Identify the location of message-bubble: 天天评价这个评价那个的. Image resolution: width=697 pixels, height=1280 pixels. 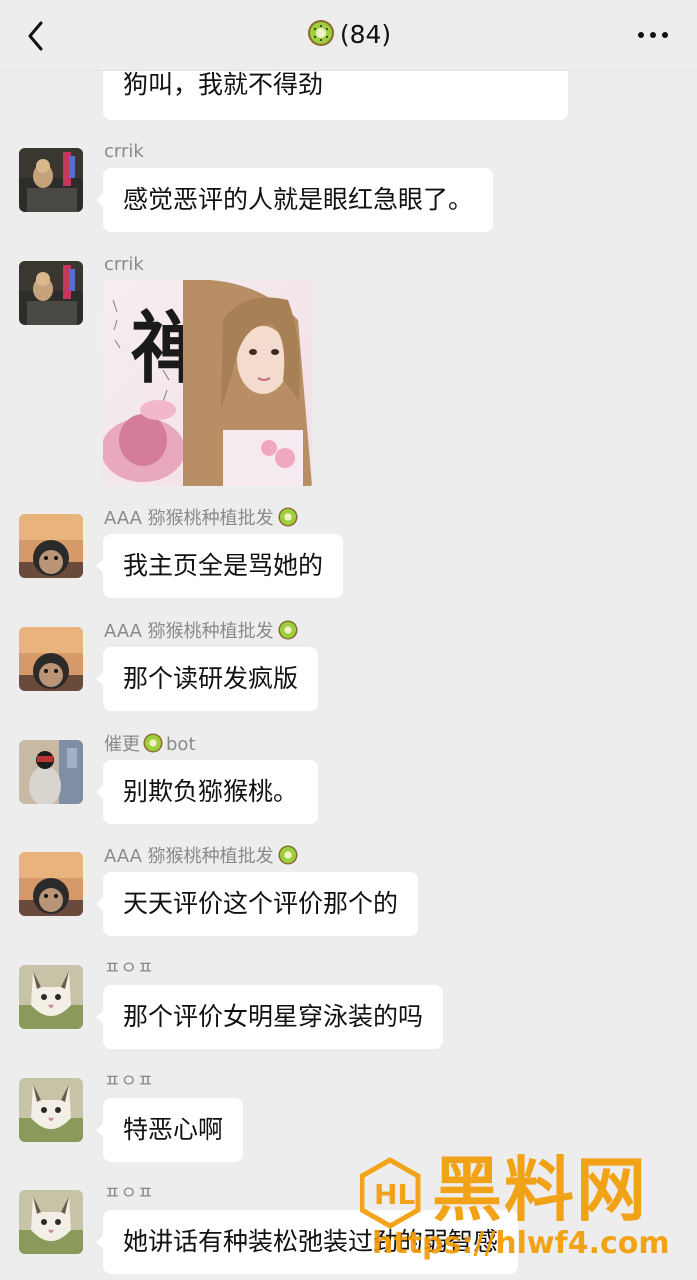
(257, 904).